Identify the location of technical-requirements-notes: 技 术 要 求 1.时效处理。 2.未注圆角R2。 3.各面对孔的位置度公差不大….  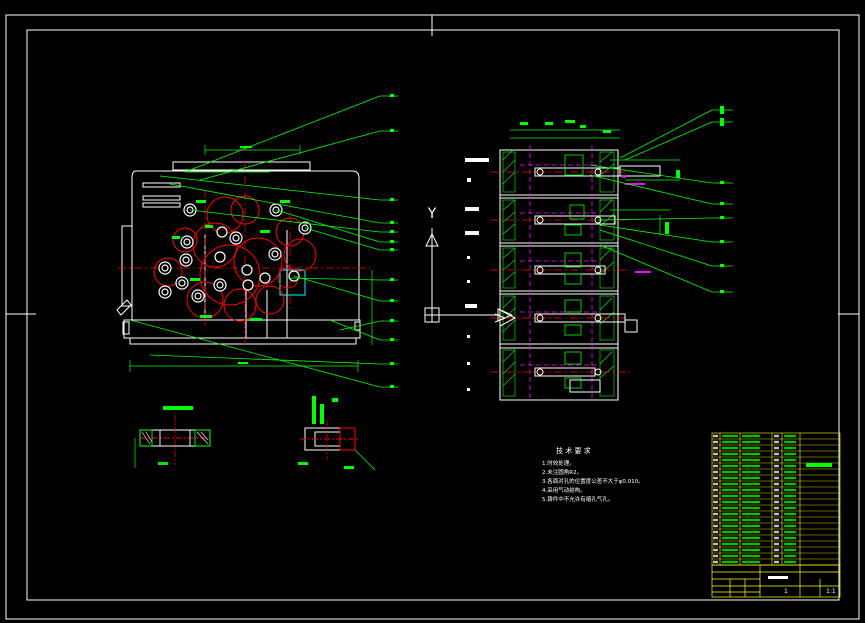
(593, 474).